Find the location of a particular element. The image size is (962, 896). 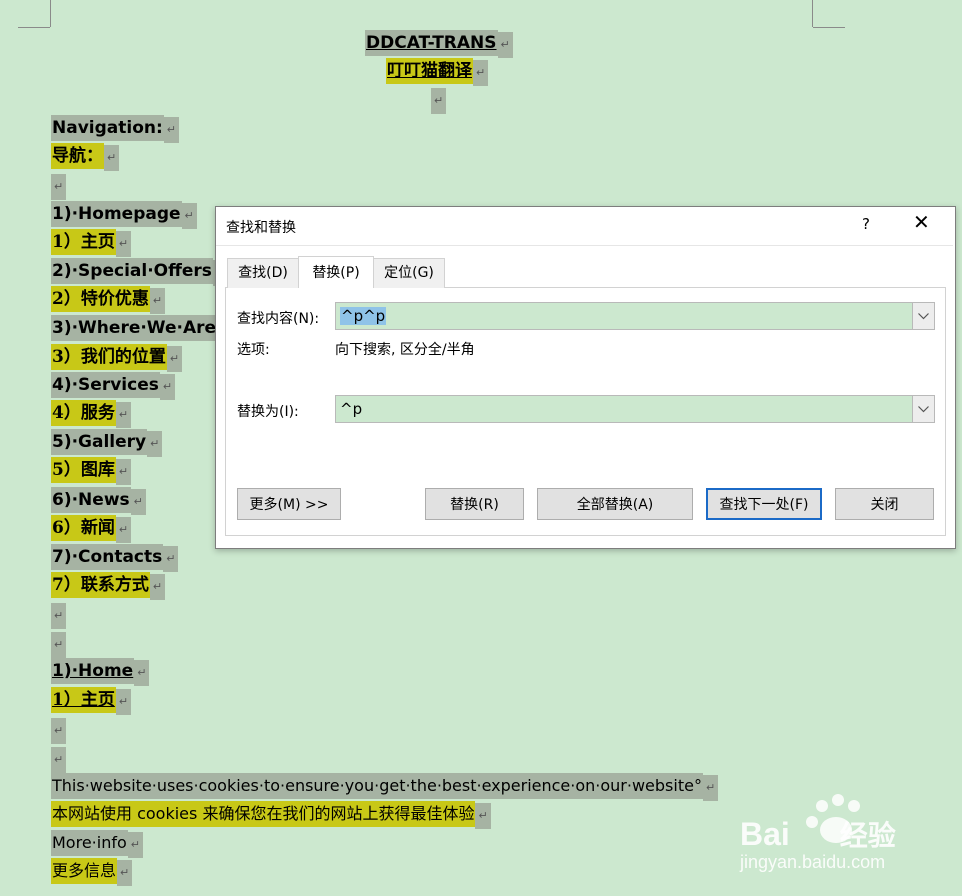

nav-item-en-text: 6)·News is located at coordinates (91, 500).